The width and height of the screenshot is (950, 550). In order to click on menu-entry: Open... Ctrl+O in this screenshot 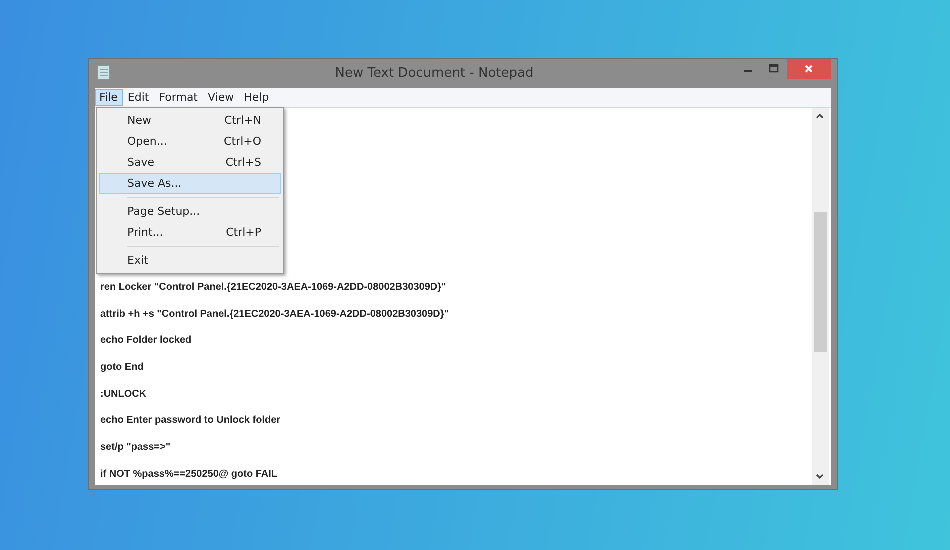, I will do `click(189, 141)`.